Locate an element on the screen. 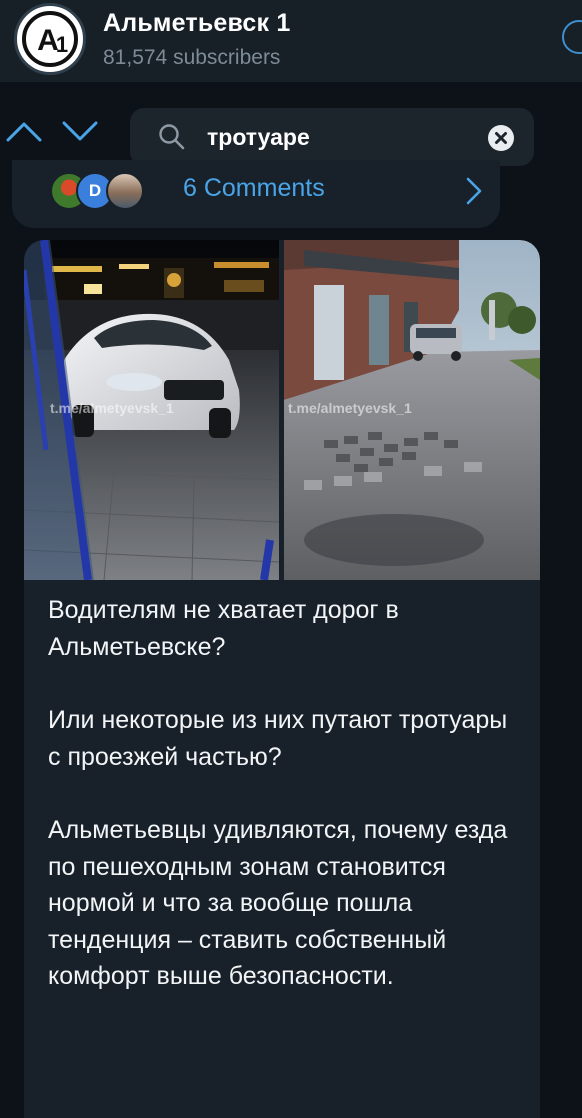 This screenshot has width=582, height=1118. arrow-down-icon is located at coordinates (80, 131).